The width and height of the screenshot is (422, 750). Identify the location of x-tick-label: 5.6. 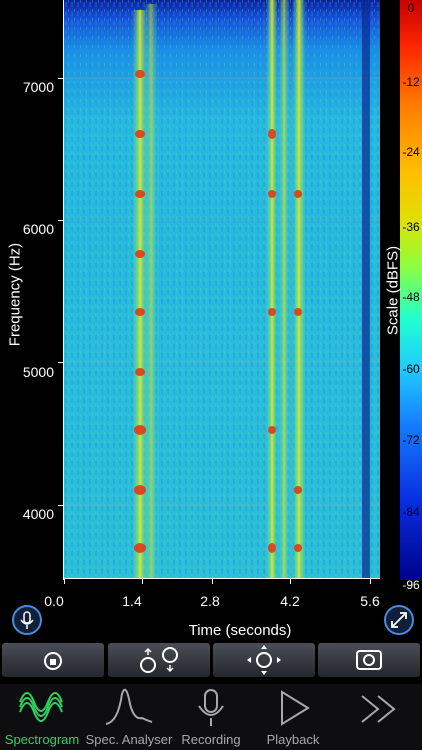
(370, 601).